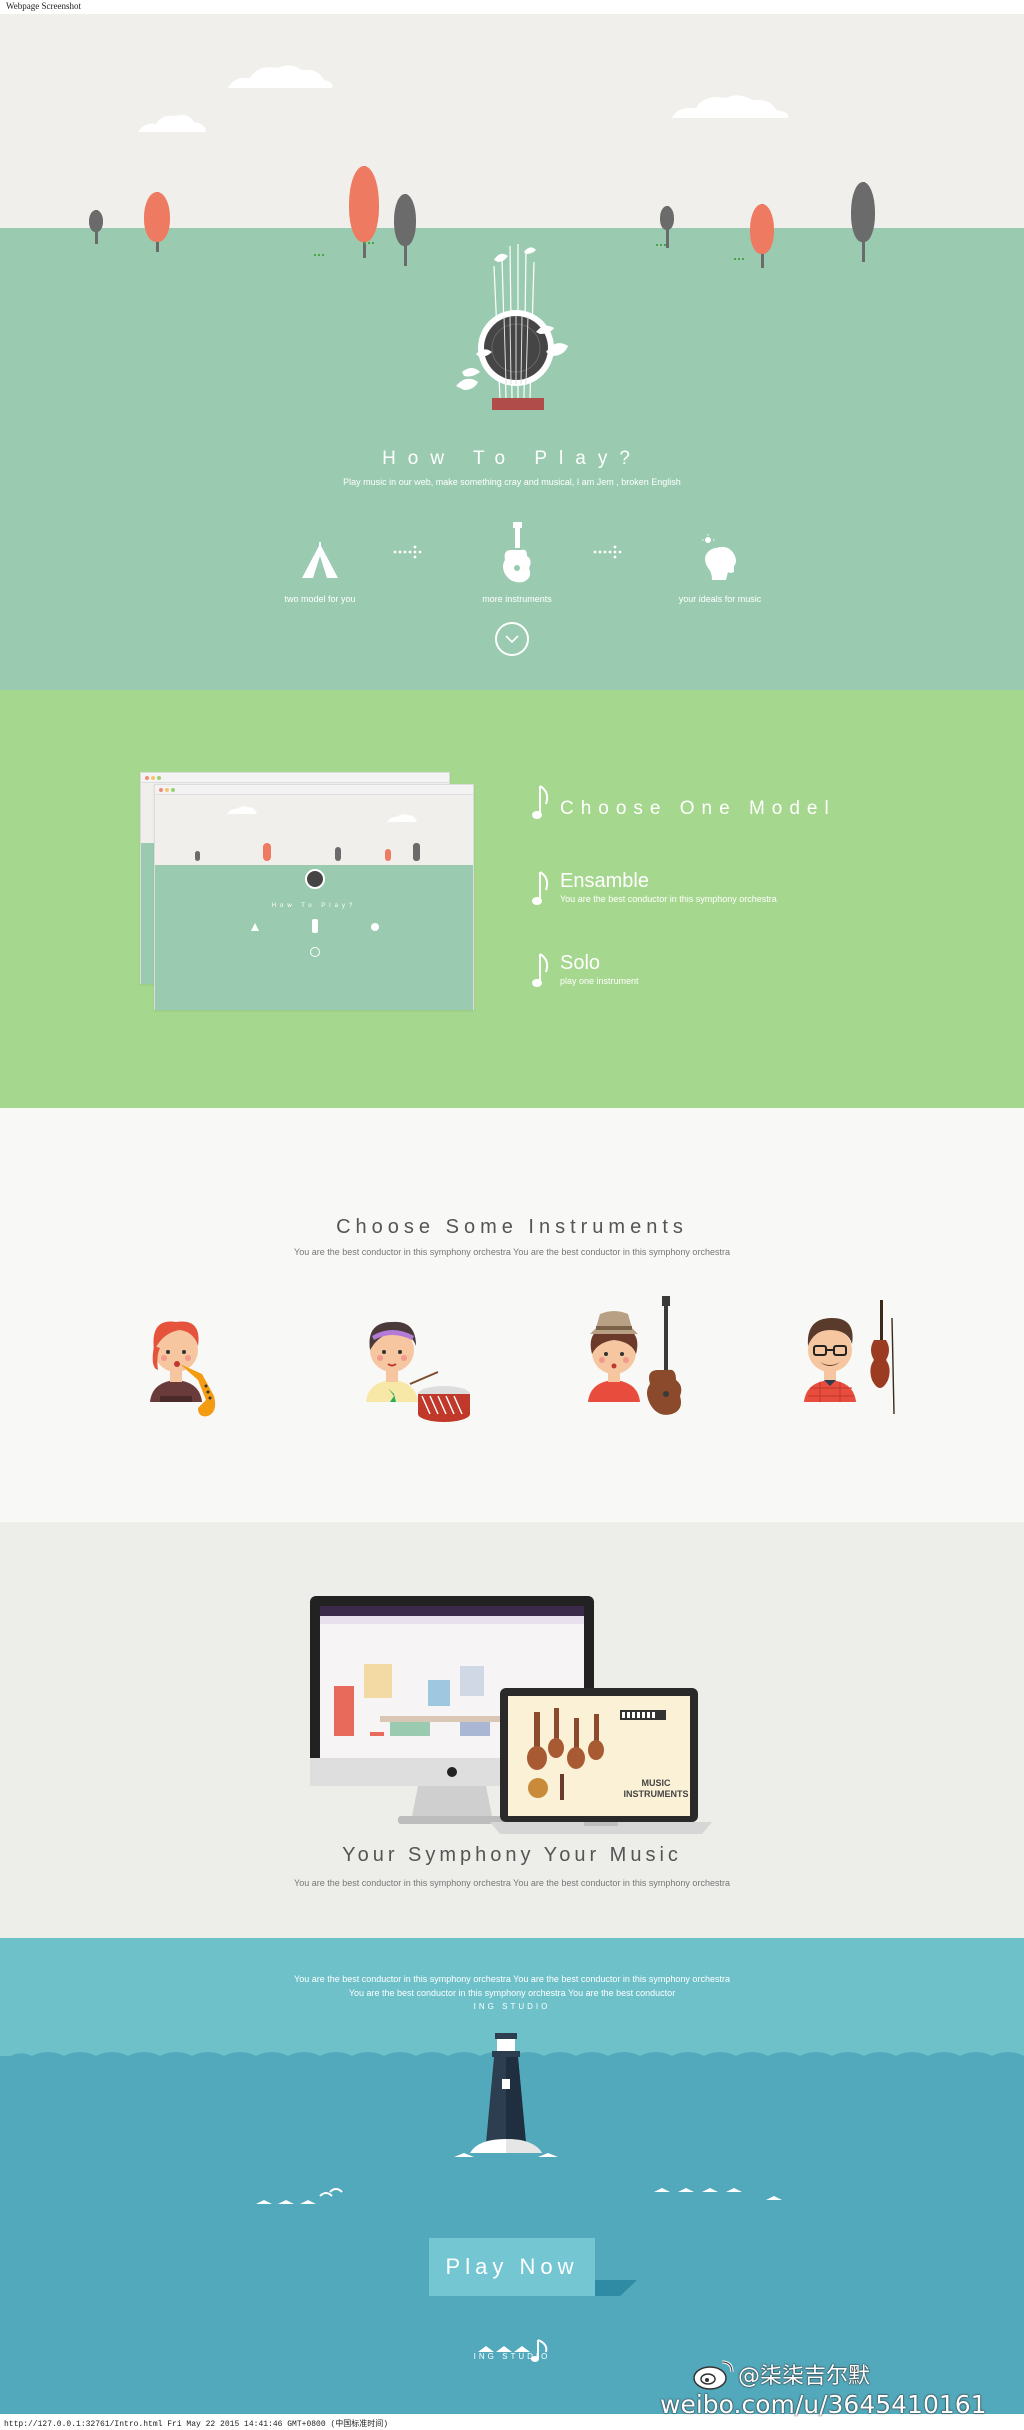 The image size is (1024, 2430). I want to click on model-heading-row: Choose One Model, so click(692, 804).